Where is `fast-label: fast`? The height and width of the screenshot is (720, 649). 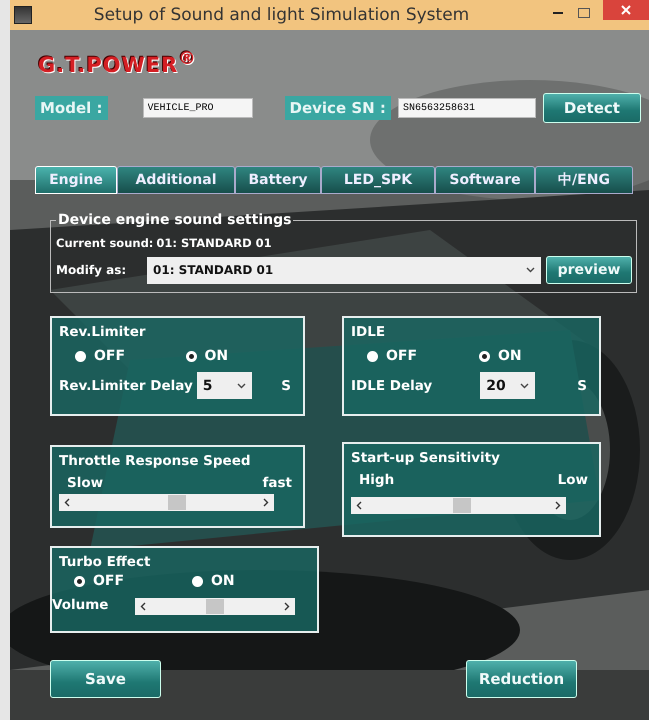 fast-label: fast is located at coordinates (277, 483).